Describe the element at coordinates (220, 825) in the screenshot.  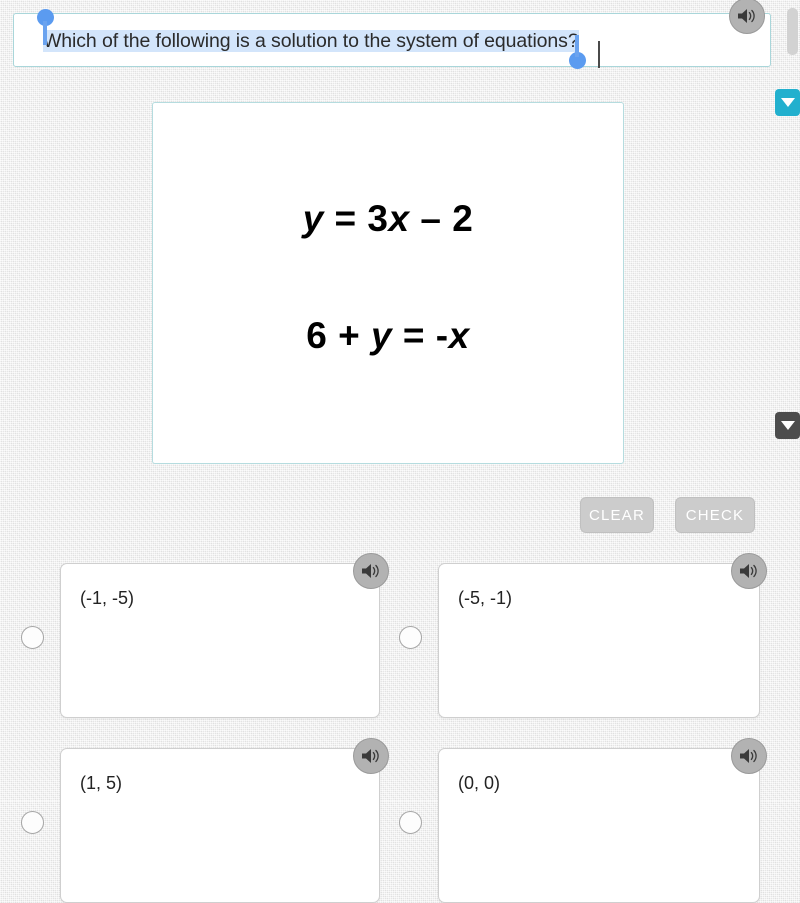
I see `answer-option-card: (1, 5)` at that location.